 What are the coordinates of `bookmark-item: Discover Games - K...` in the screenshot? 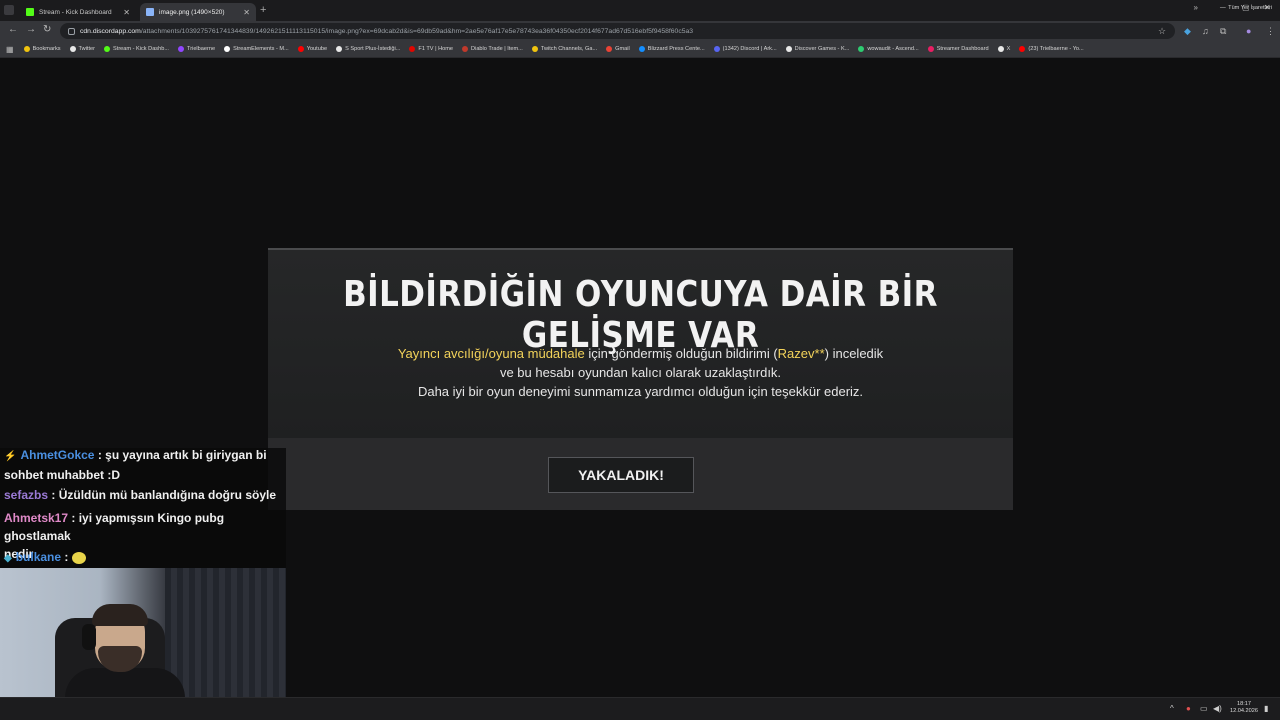 It's located at (817, 49).